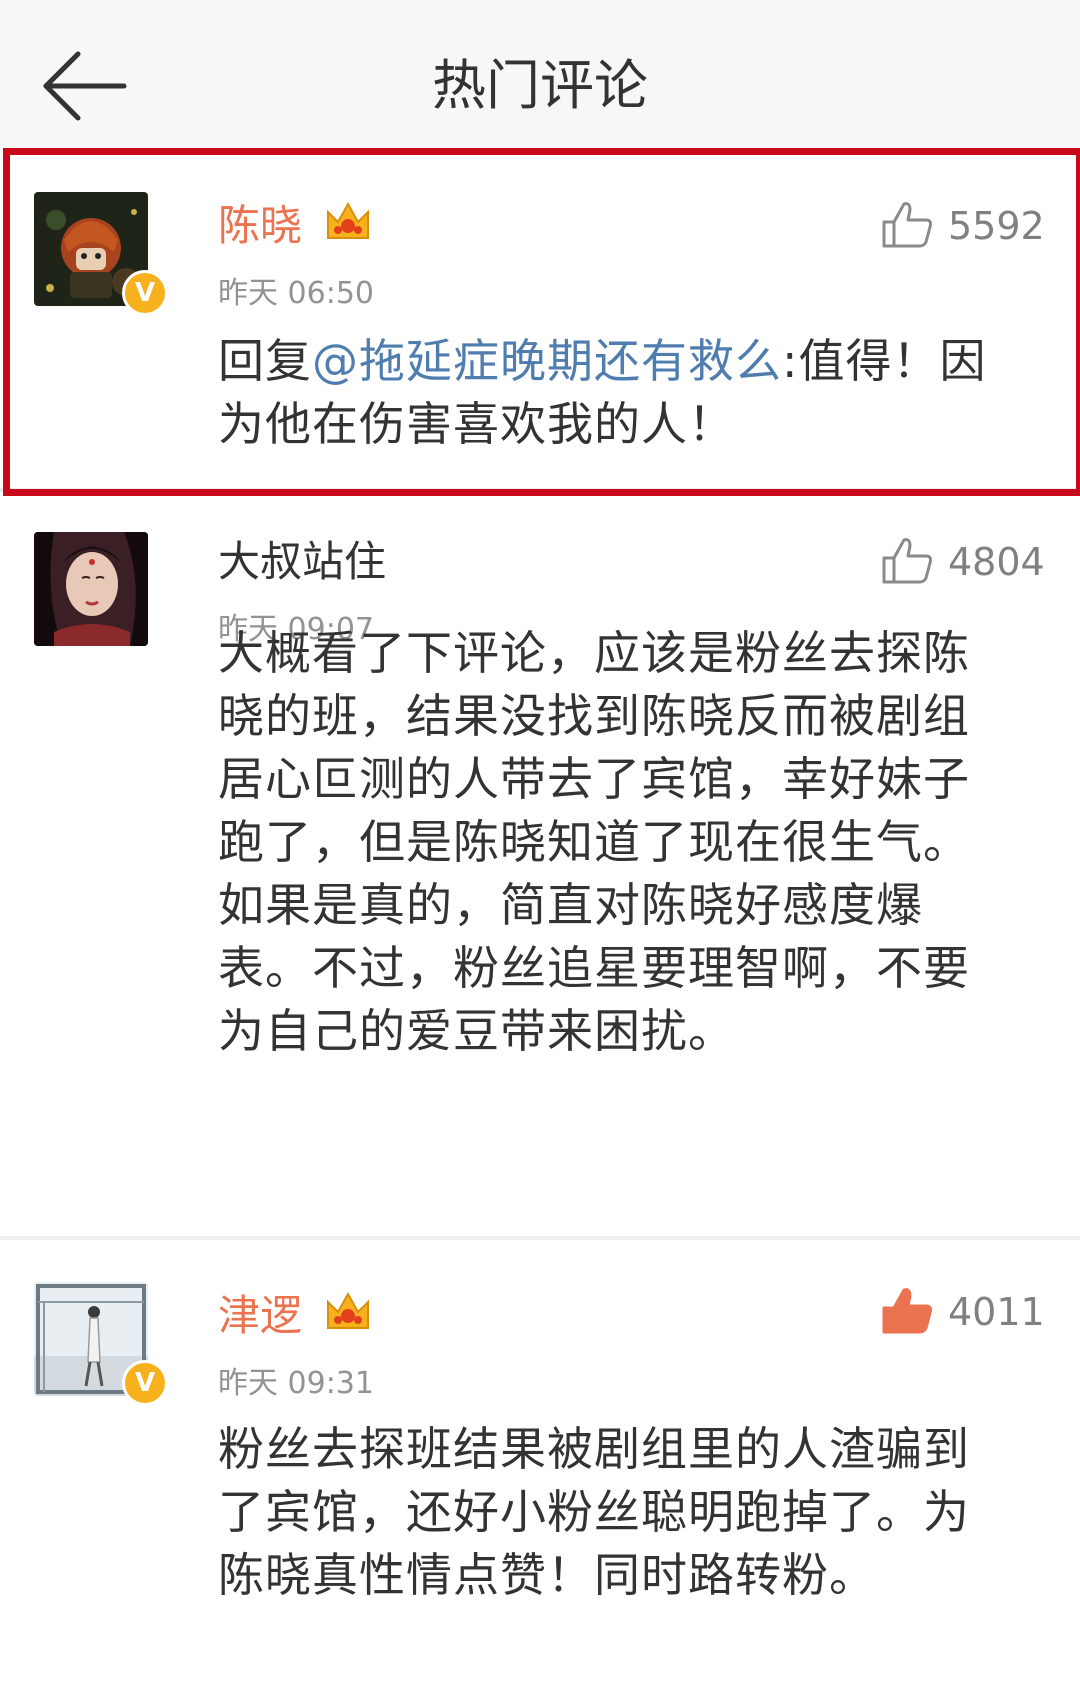  What do you see at coordinates (613, 393) in the screenshot?
I see `comment-text: 回复@拖延症晚期还有救么:值得！因为他在伤害喜欢我的人！` at bounding box center [613, 393].